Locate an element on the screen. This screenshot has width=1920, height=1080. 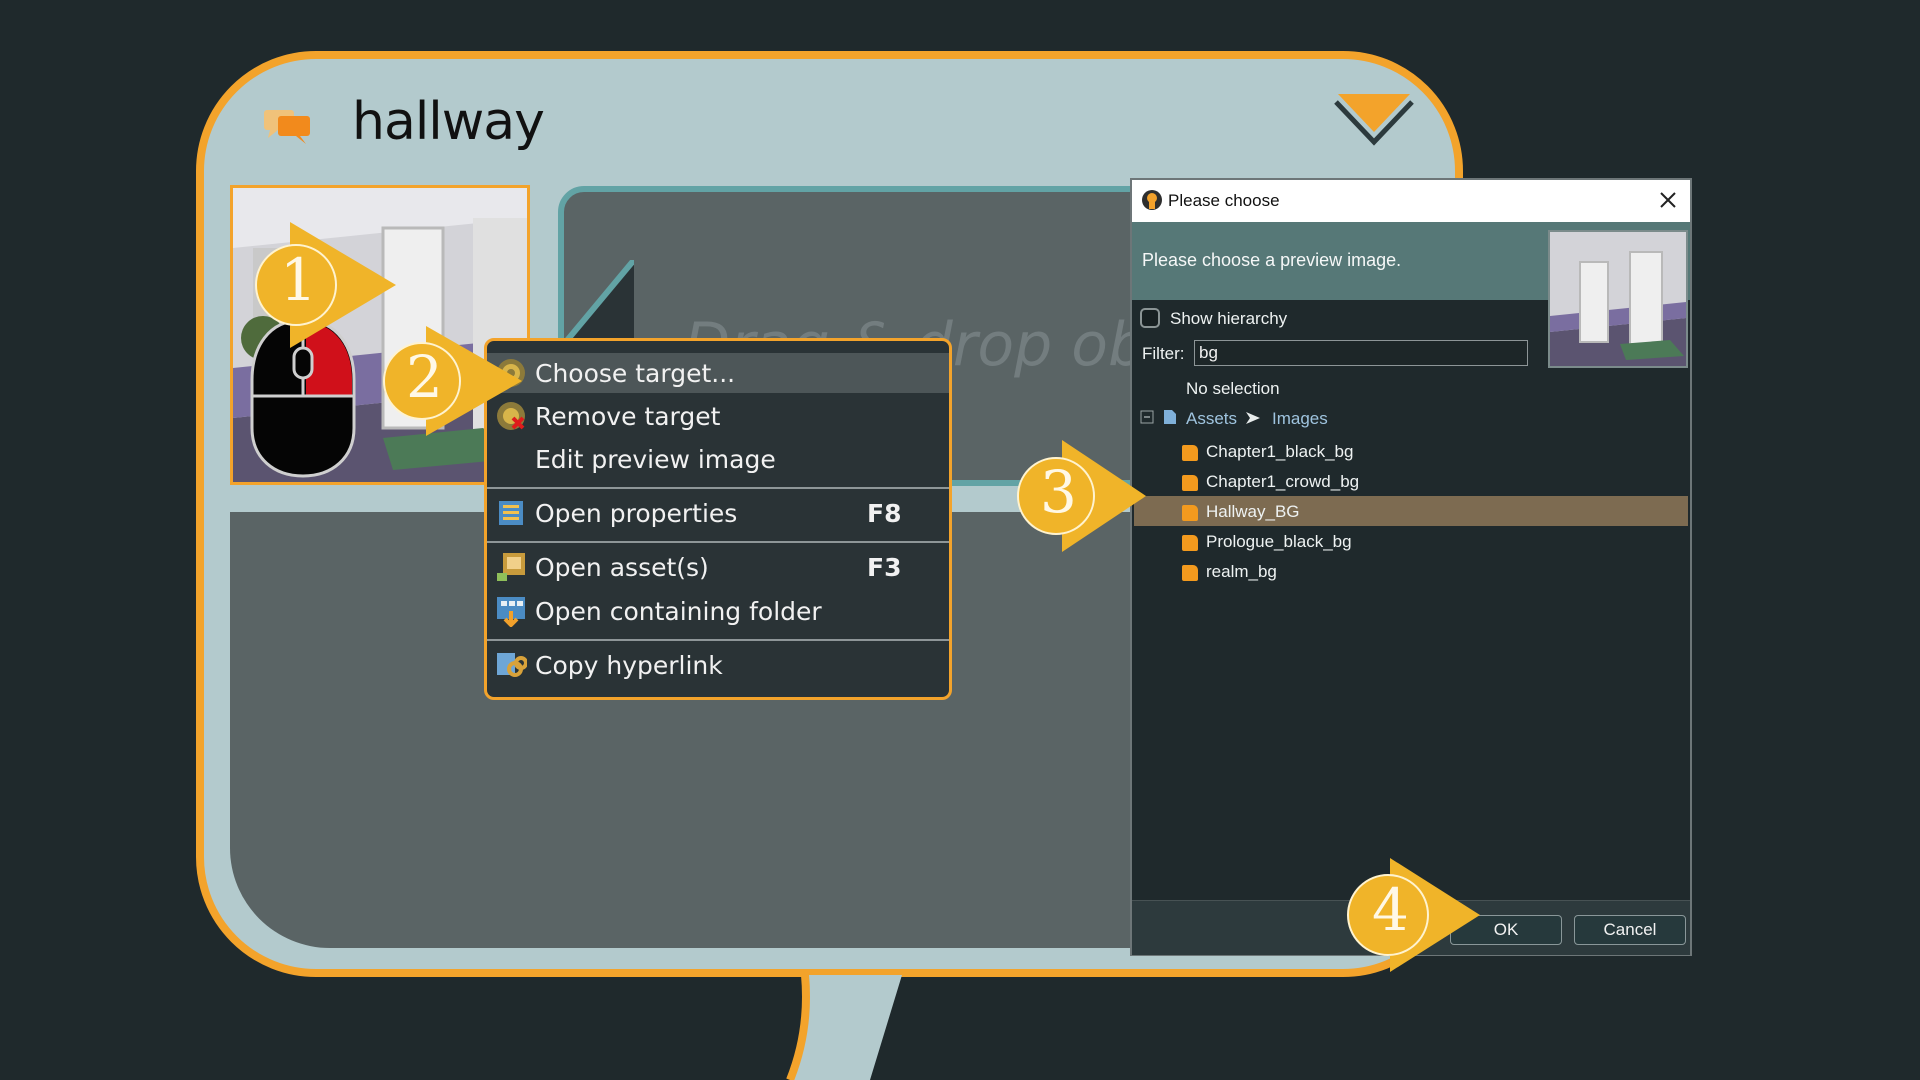
menu-item-label: Open asset(s) is located at coordinates (622, 567).